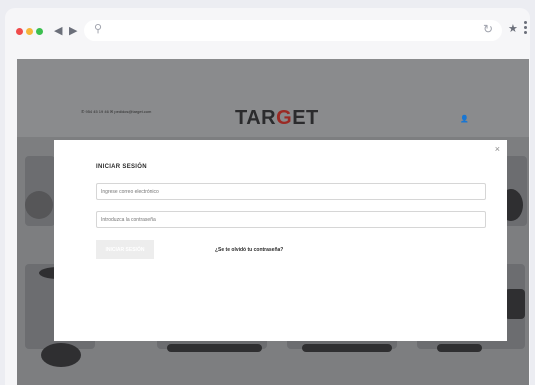 Image resolution: width=535 pixels, height=385 pixels. Describe the element at coordinates (293, 30) in the screenshot. I see `address-bar: ⚲ ↻` at that location.